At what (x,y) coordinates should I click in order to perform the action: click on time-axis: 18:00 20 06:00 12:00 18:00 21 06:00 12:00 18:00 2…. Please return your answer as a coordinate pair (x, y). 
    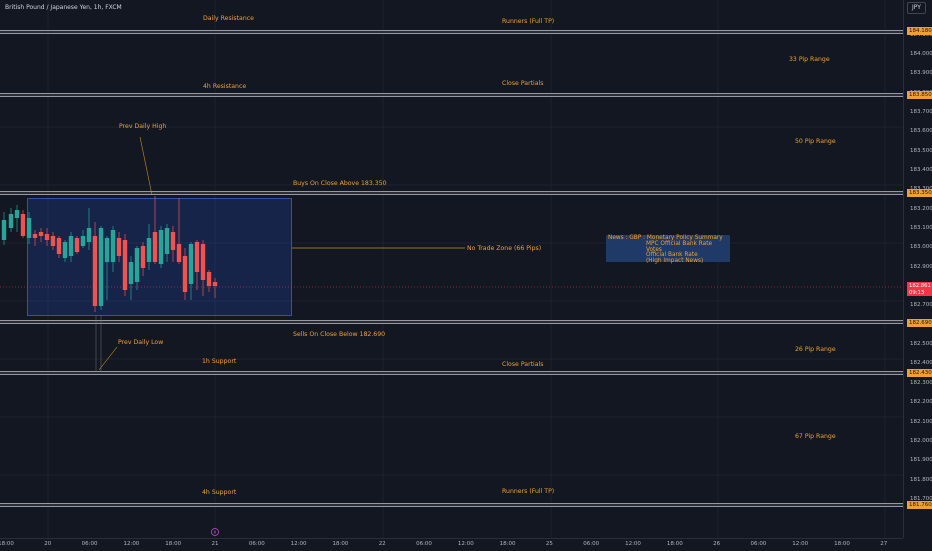
    Looking at the image, I should click on (451, 544).